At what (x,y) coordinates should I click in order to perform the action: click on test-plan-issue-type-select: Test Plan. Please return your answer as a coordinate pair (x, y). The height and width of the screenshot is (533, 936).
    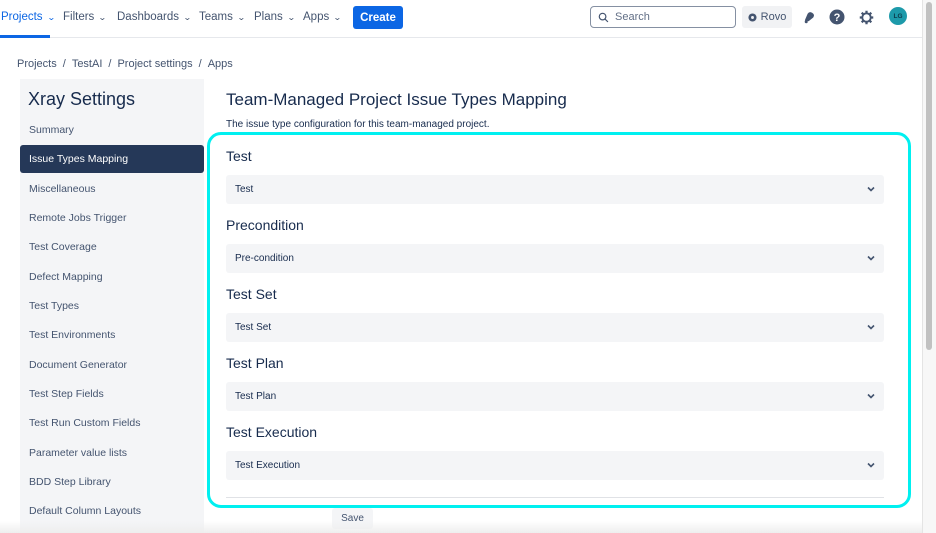
    Looking at the image, I should click on (555, 396).